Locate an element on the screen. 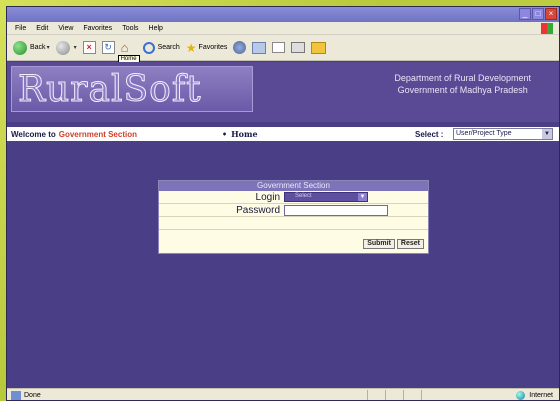 The height and width of the screenshot is (401, 560). search-button: Search is located at coordinates (161, 47).